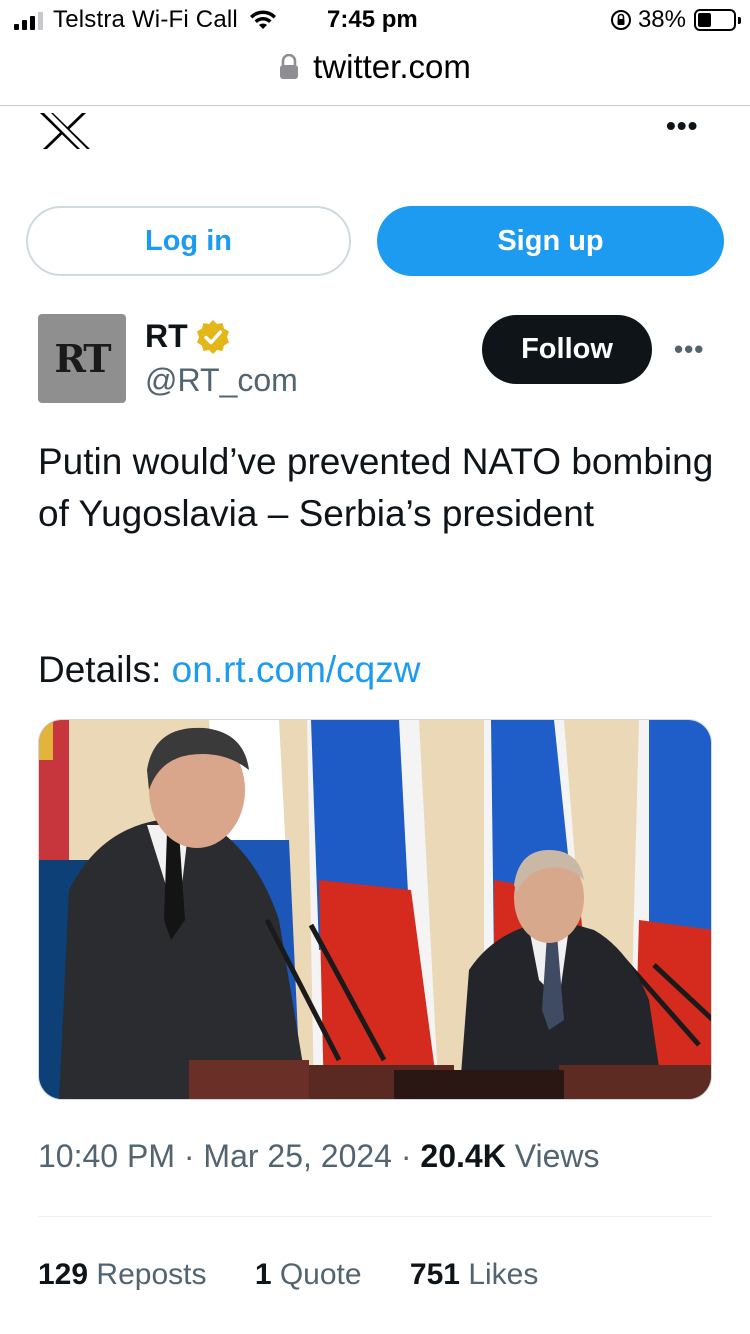 This screenshot has width=750, height=1334. I want to click on tweet-more-icon: •••, so click(689, 349).